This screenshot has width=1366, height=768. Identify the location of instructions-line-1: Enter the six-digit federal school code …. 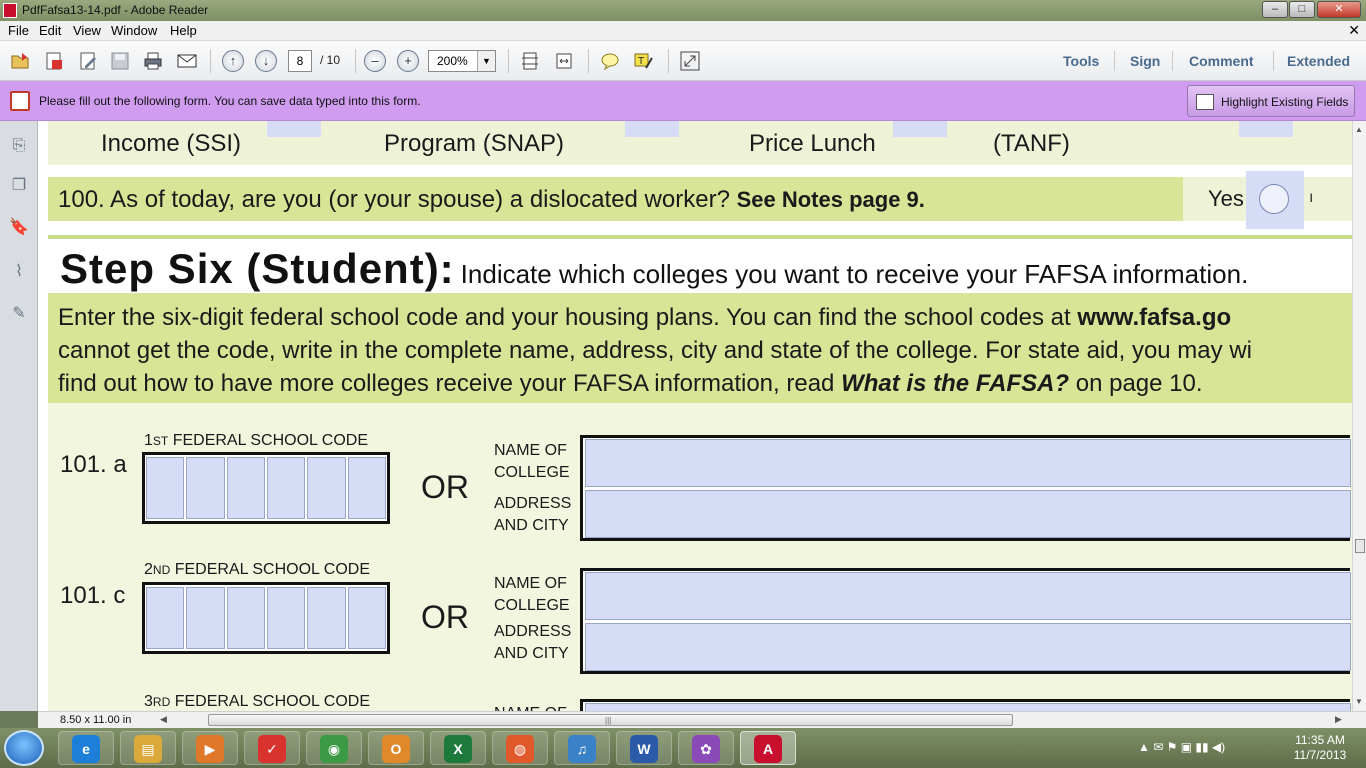
(568, 317).